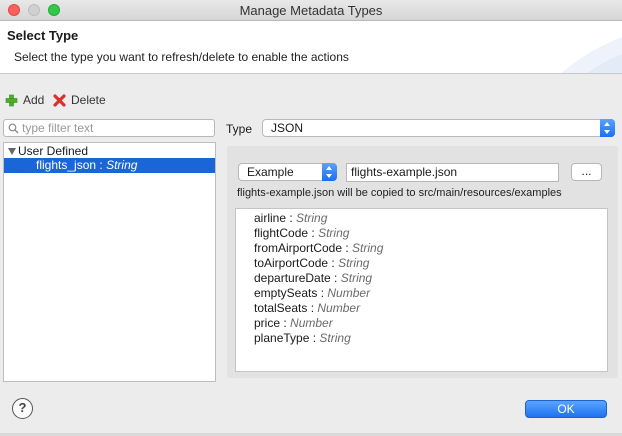 Image resolution: width=622 pixels, height=436 pixels. I want to click on schema-field-row: price : Number, so click(293, 323).